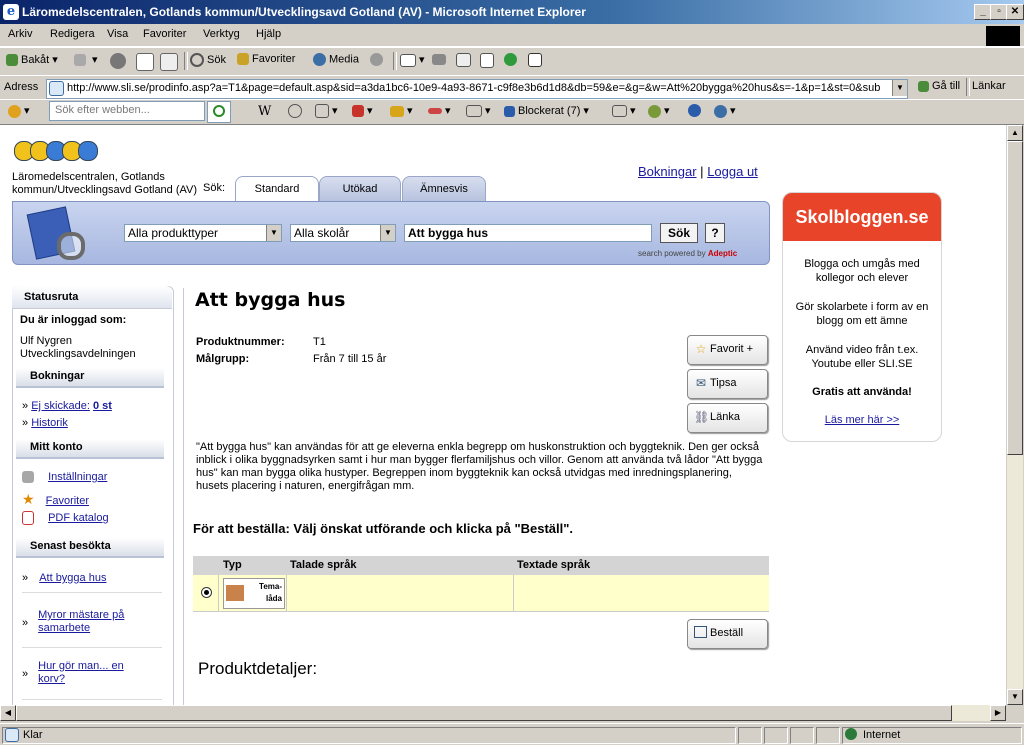  What do you see at coordinates (659, 111) in the screenshot?
I see `options-icon: ▾` at bounding box center [659, 111].